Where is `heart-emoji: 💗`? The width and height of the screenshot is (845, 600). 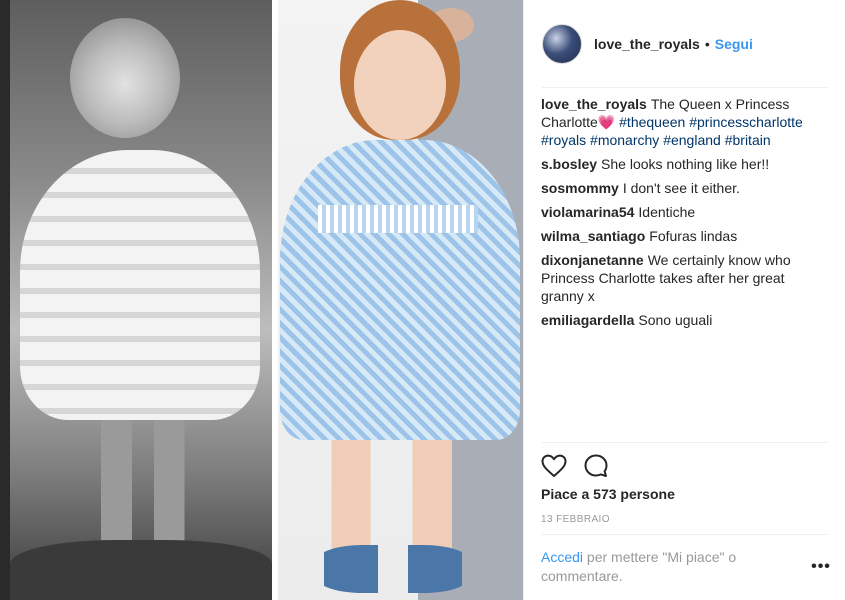 heart-emoji: 💗 is located at coordinates (606, 122).